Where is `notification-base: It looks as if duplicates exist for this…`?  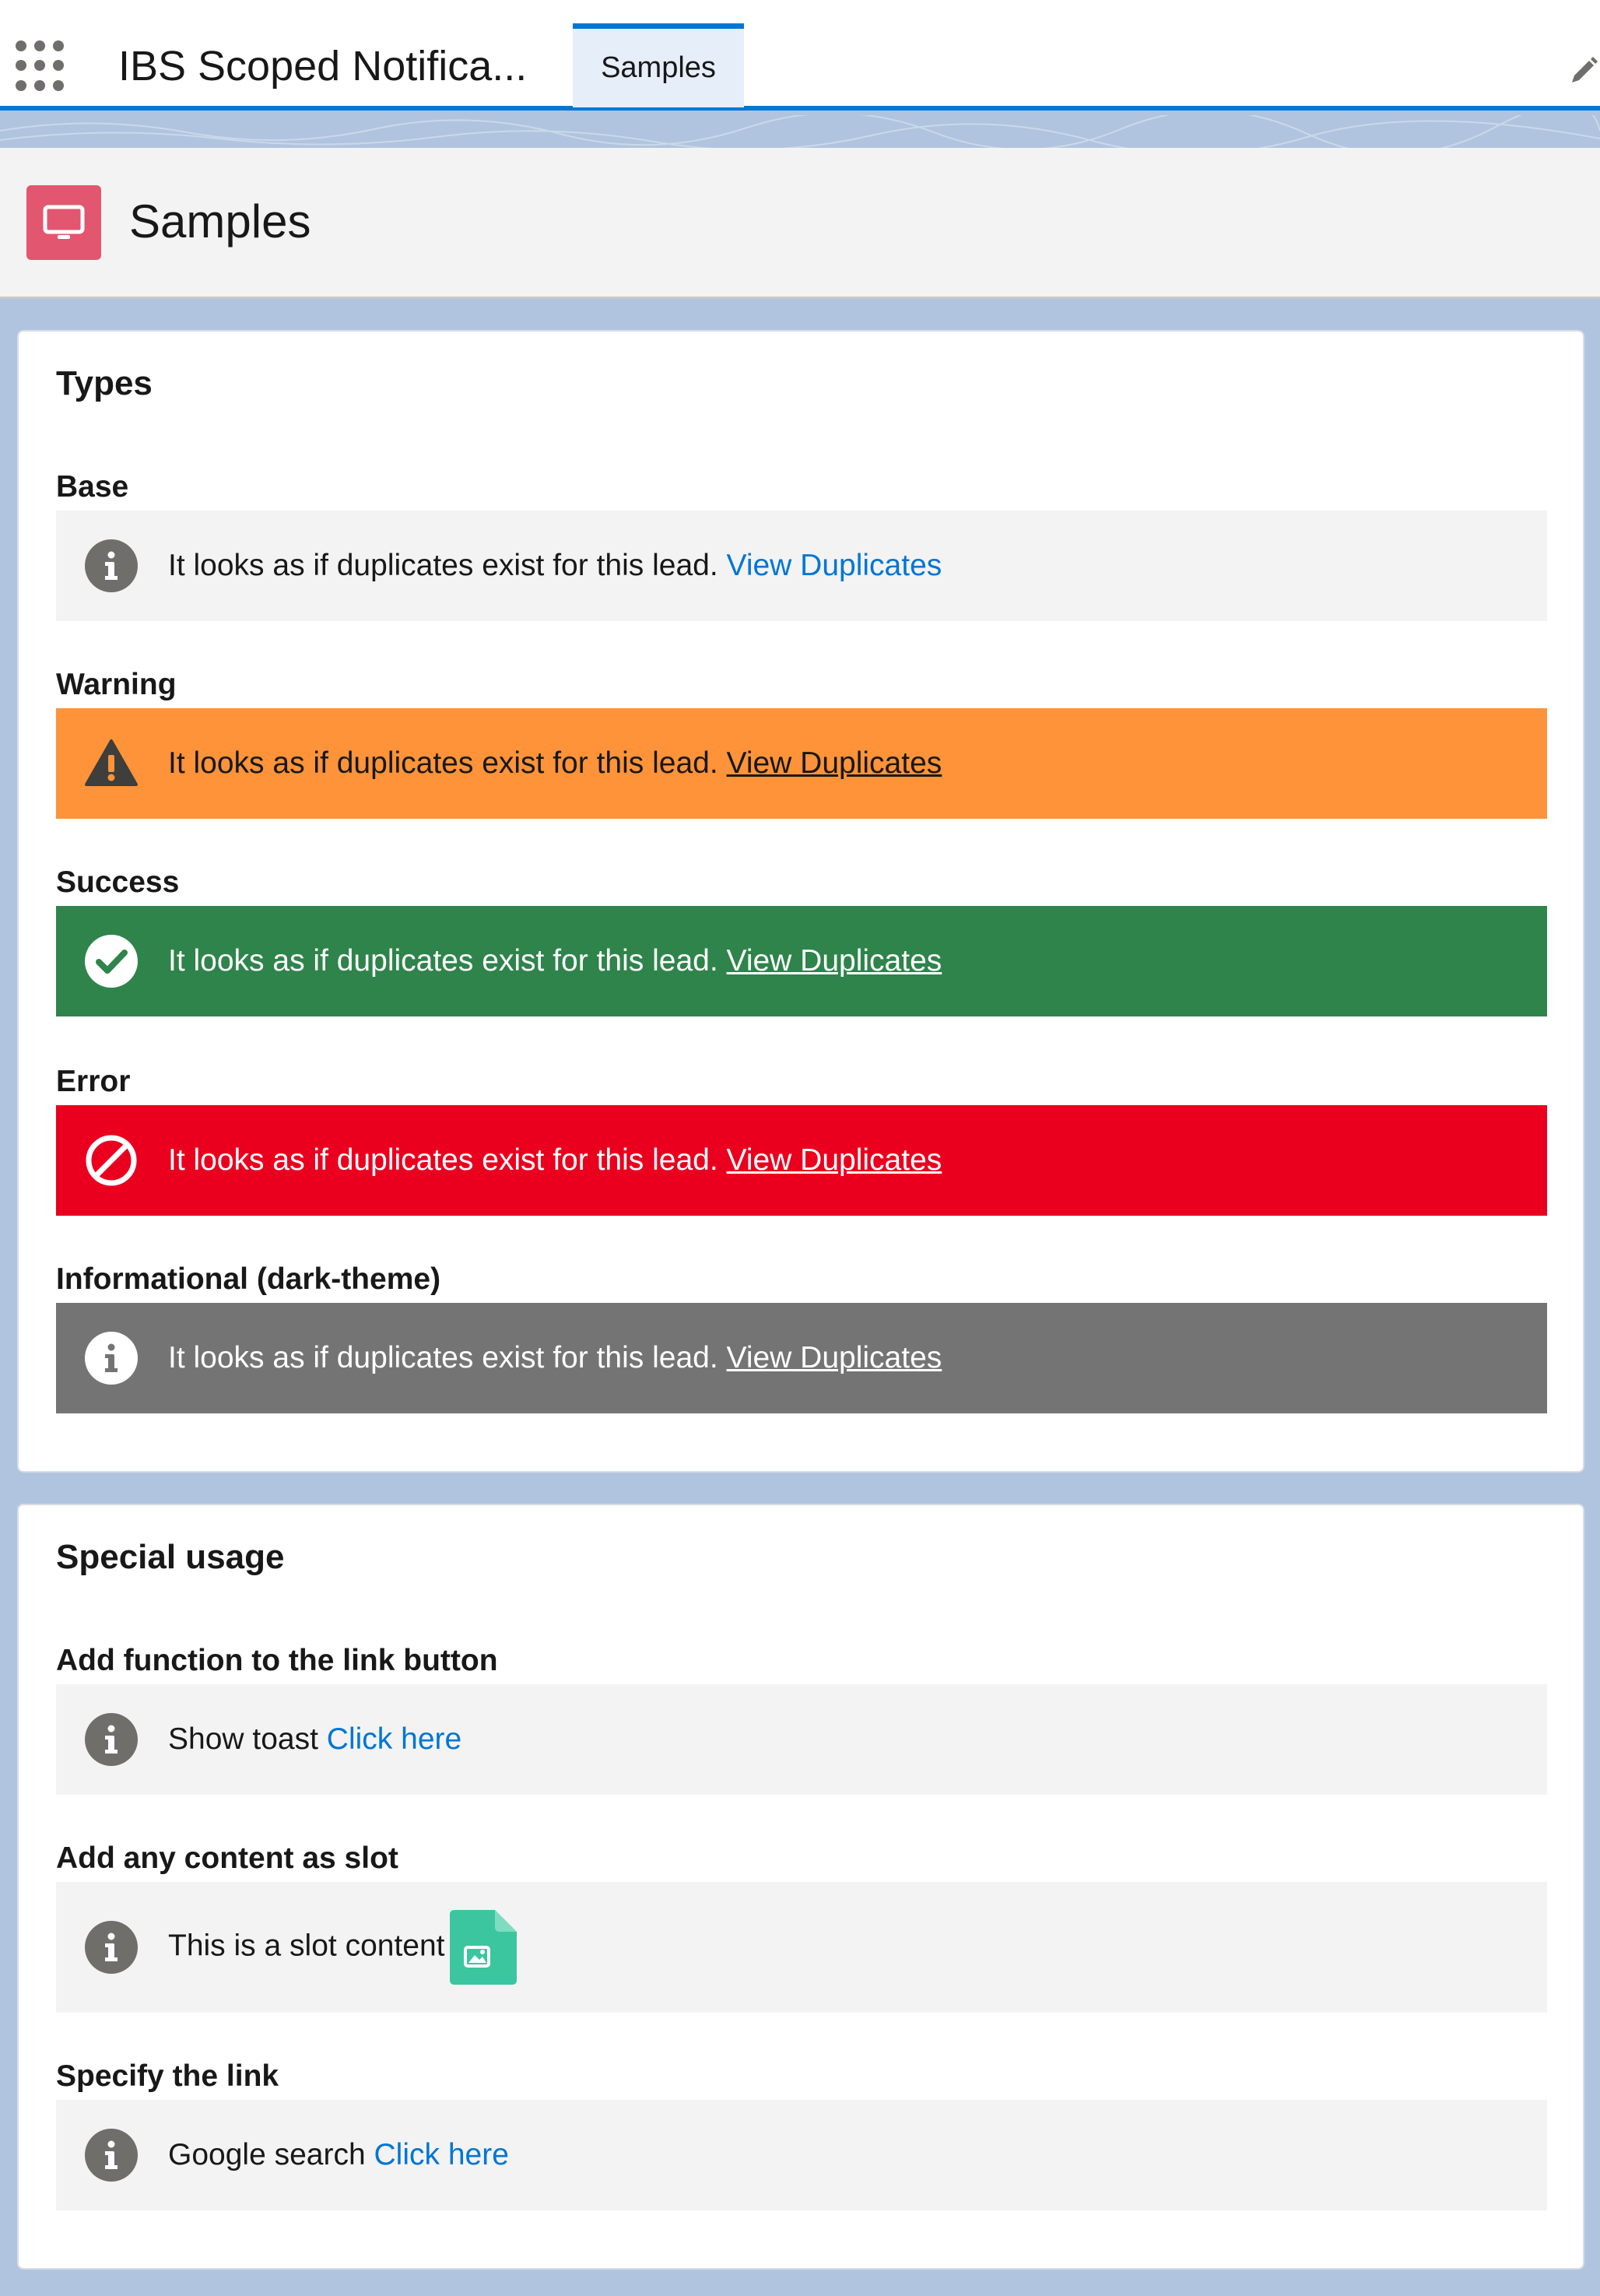 notification-base: It looks as if duplicates exist for this… is located at coordinates (801, 566).